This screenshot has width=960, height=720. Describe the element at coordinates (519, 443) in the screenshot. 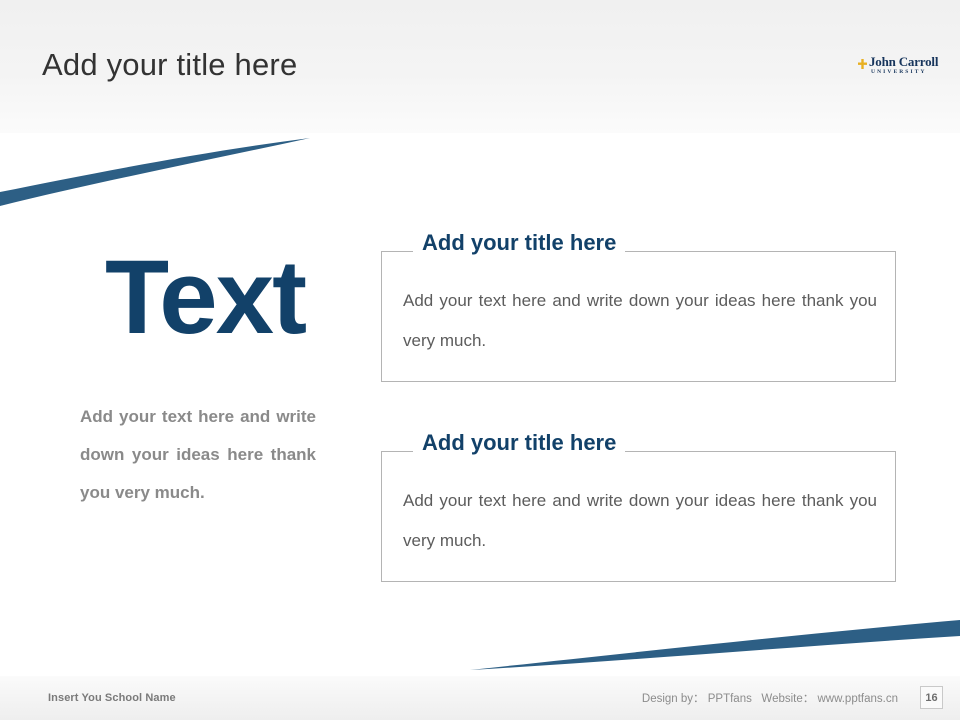

I see `panel-2-title: Add your title here` at that location.